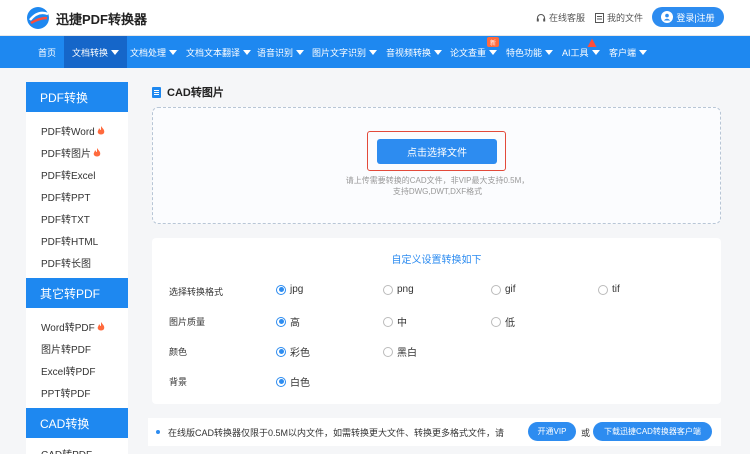  Describe the element at coordinates (68, 132) in the screenshot. I see `sidebar-item-label: PDF转Word` at that location.